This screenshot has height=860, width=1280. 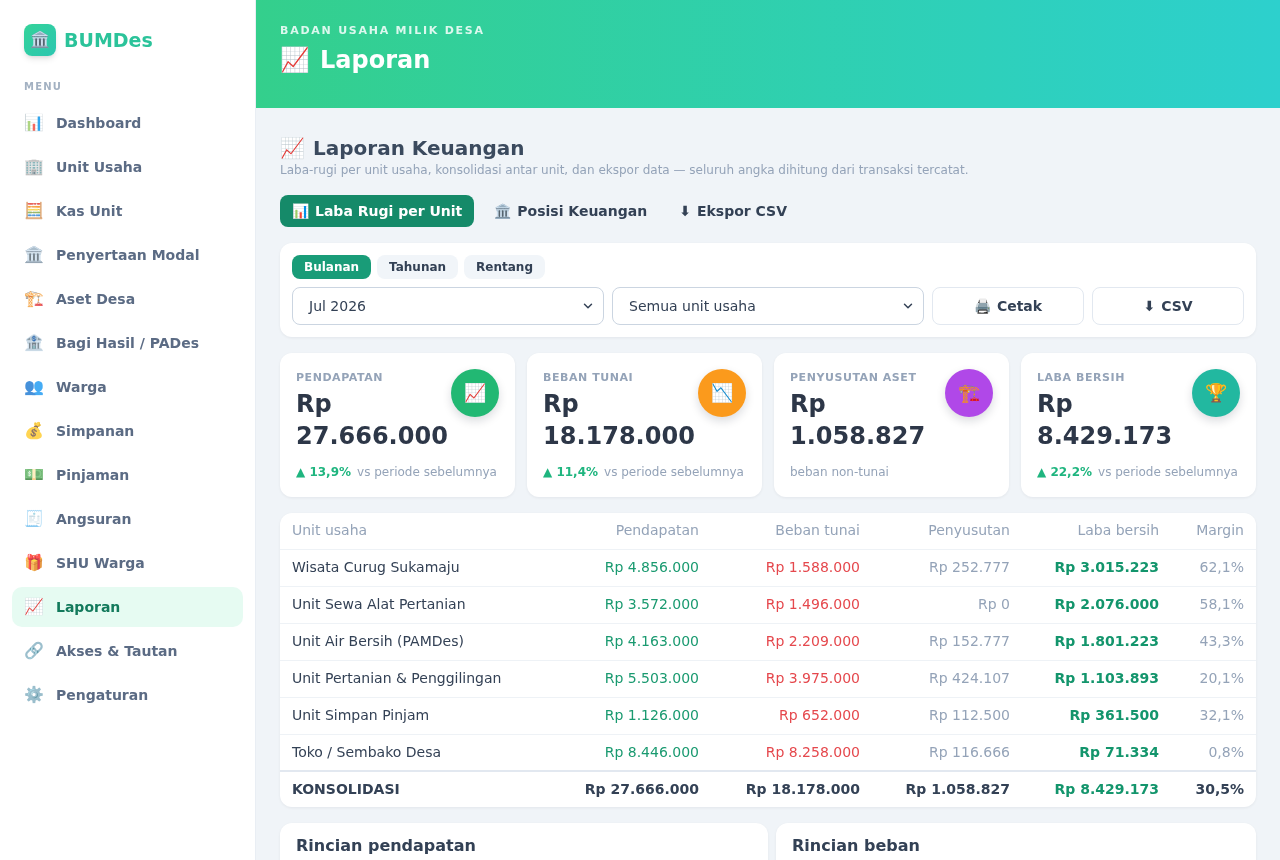 What do you see at coordinates (1096, 752) in the screenshot?
I see `table-cell: Rp 71.334` at bounding box center [1096, 752].